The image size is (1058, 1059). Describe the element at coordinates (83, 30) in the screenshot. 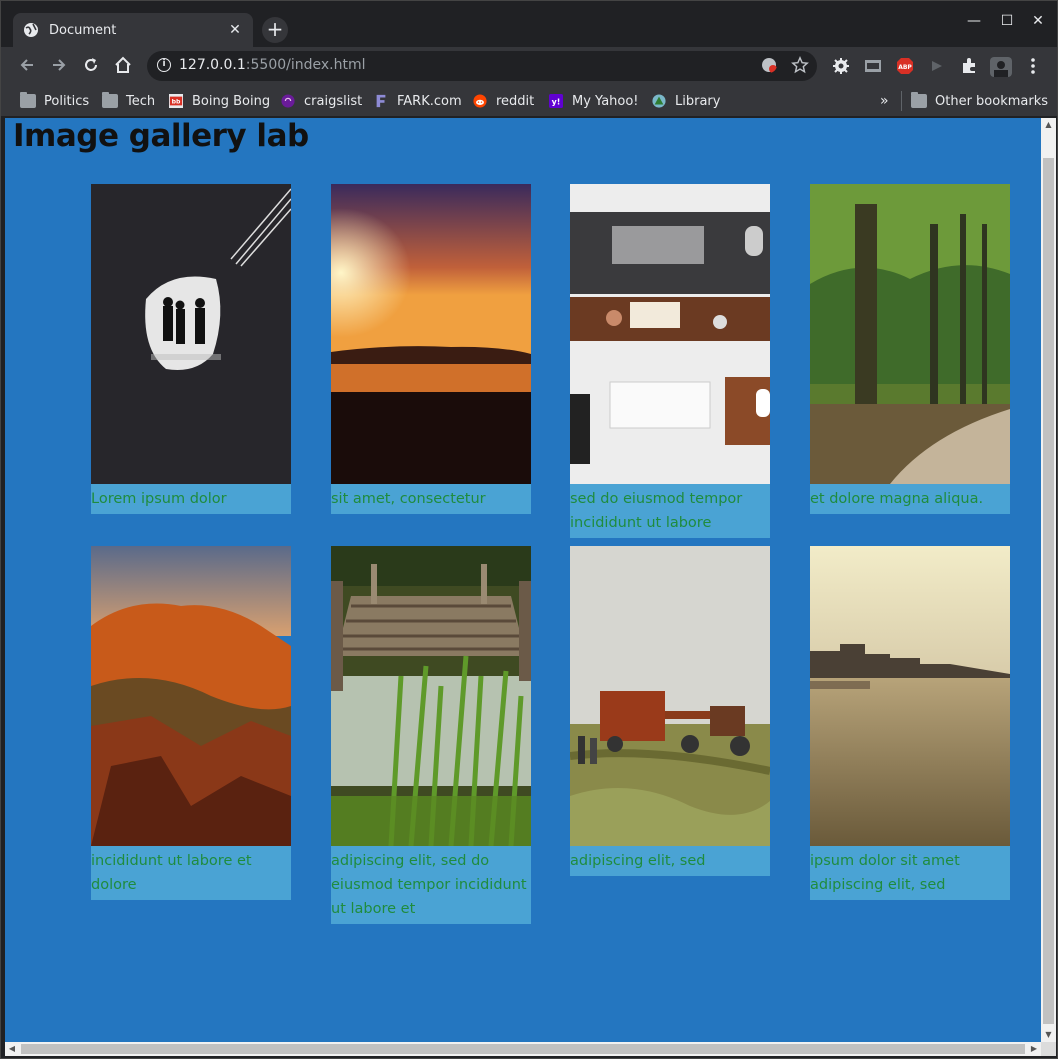

I see `tab-title: Document` at that location.